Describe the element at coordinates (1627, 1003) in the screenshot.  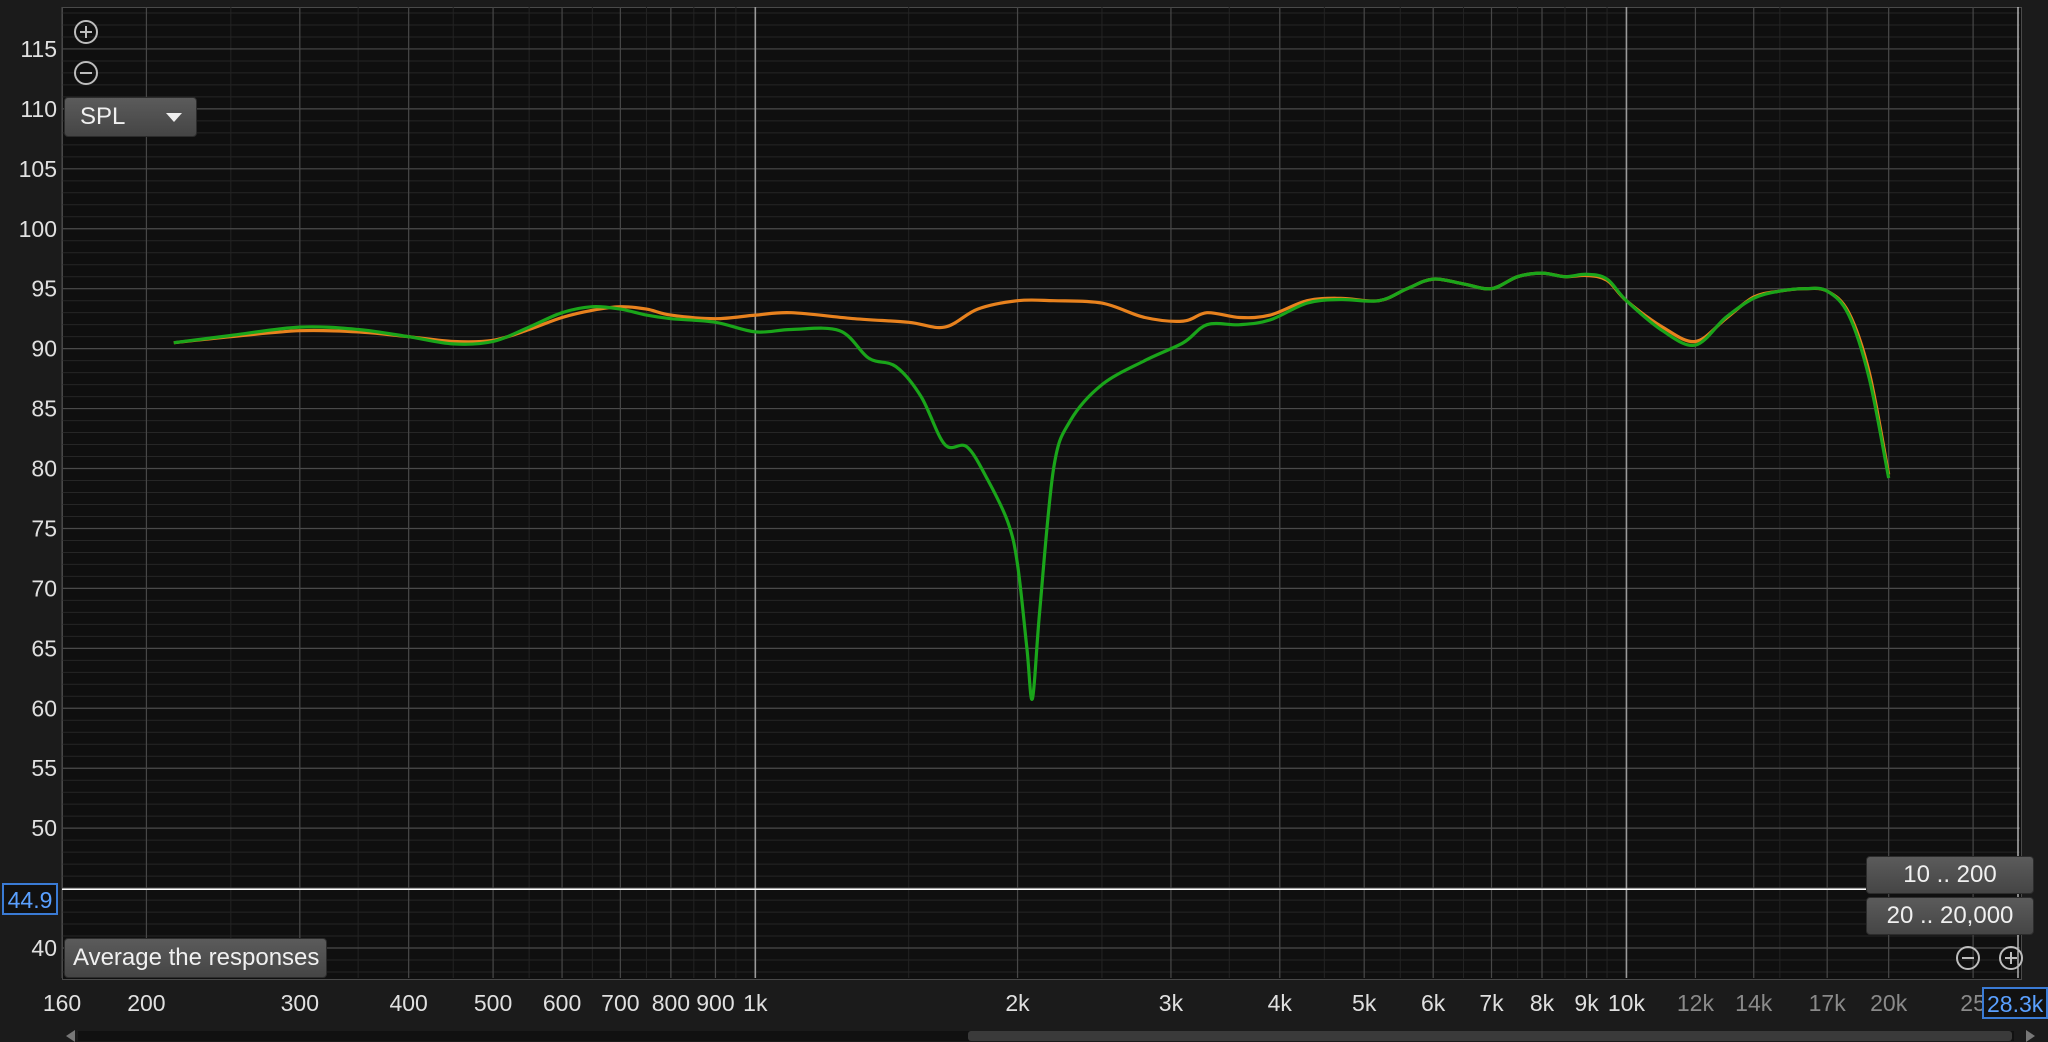
I see `x-tick-label: 10k` at that location.